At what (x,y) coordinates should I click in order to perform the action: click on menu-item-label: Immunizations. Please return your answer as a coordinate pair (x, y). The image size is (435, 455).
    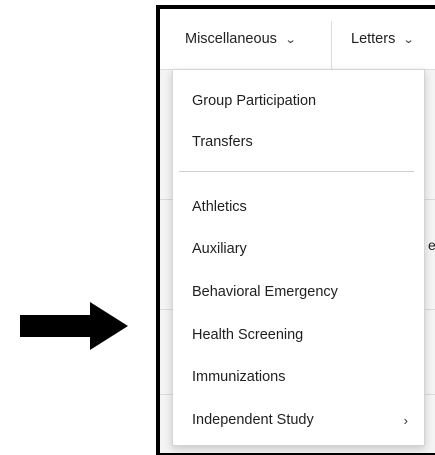
    Looking at the image, I should click on (239, 377).